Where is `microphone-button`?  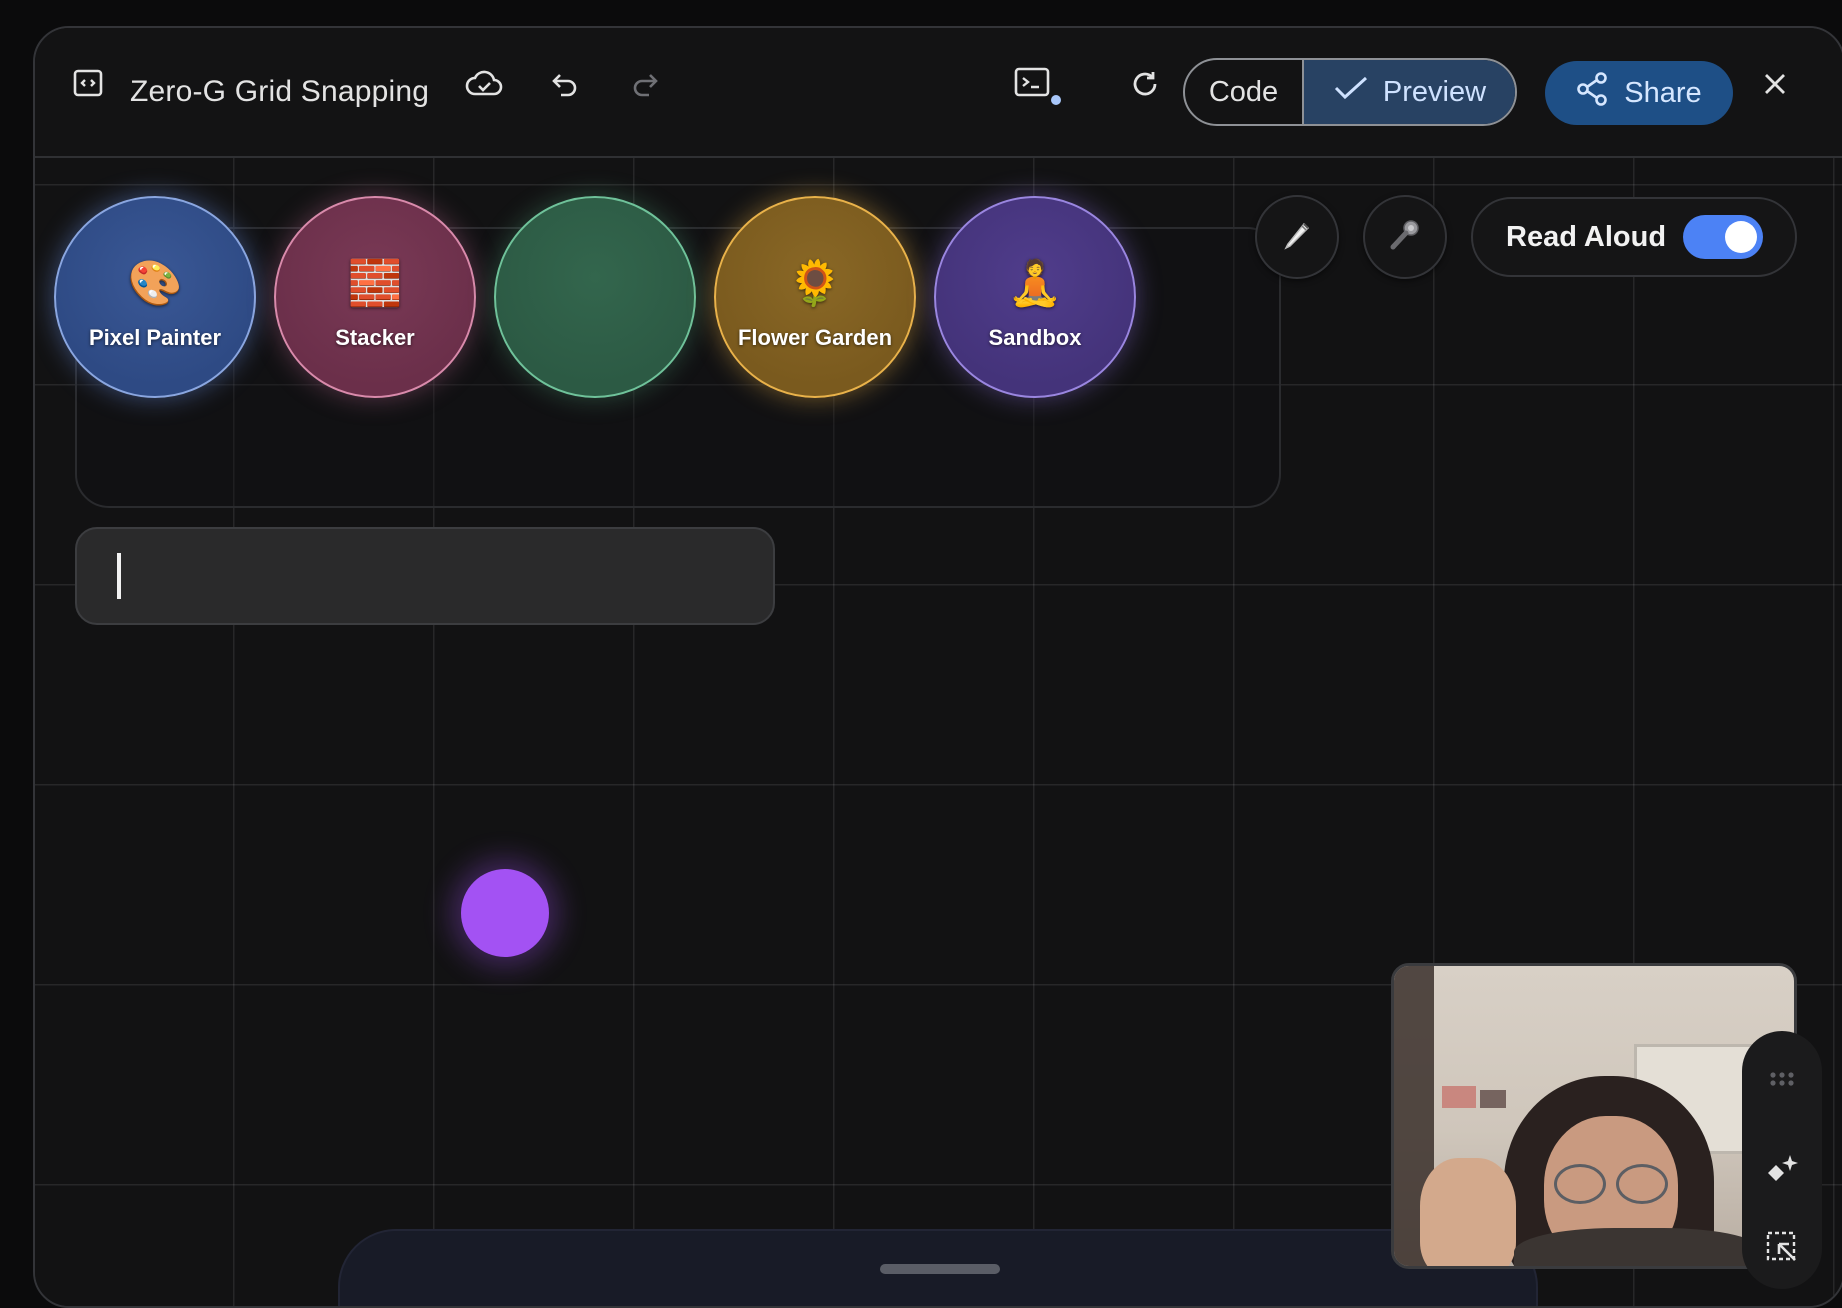
microphone-button is located at coordinates (1405, 237).